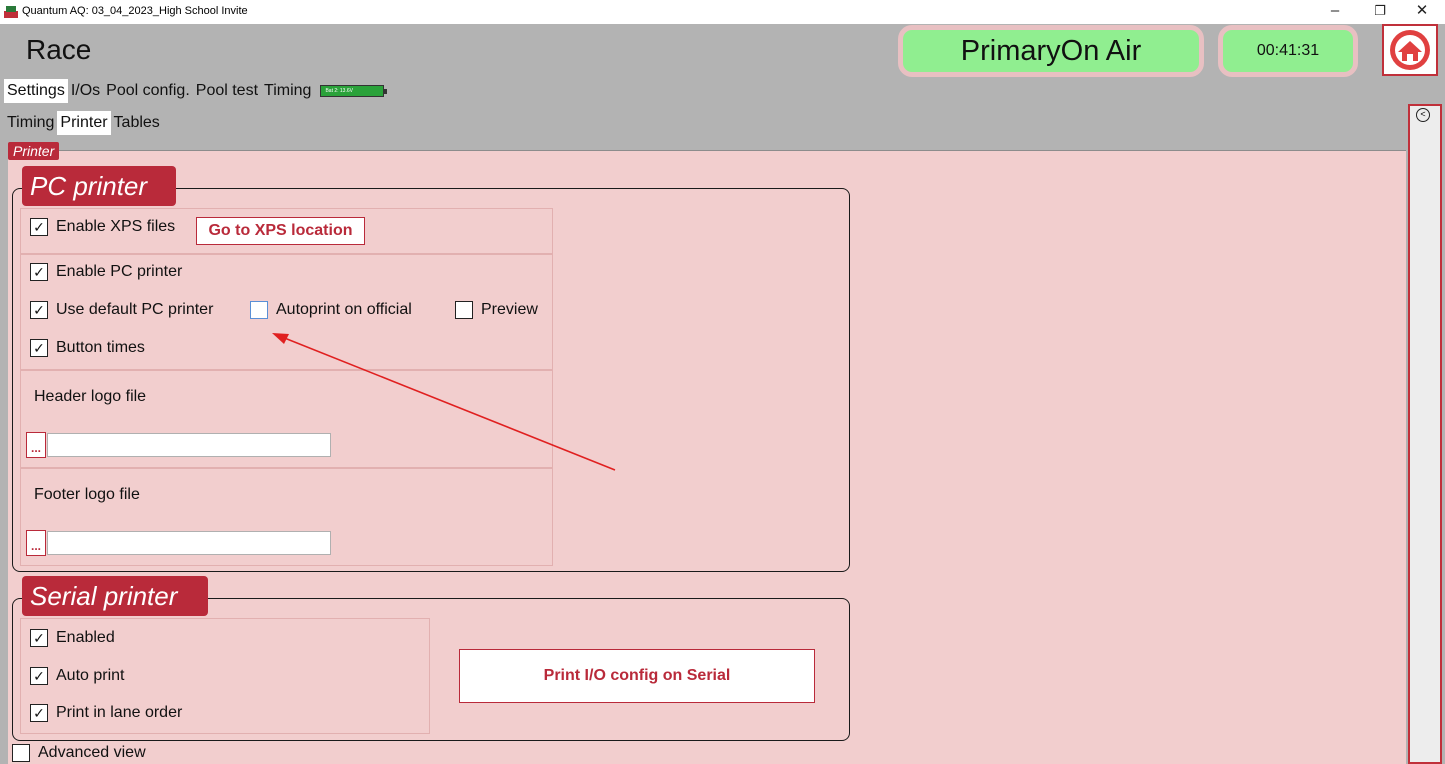 The image size is (1445, 764). I want to click on use-default-label: Use default PC printer, so click(135, 309).